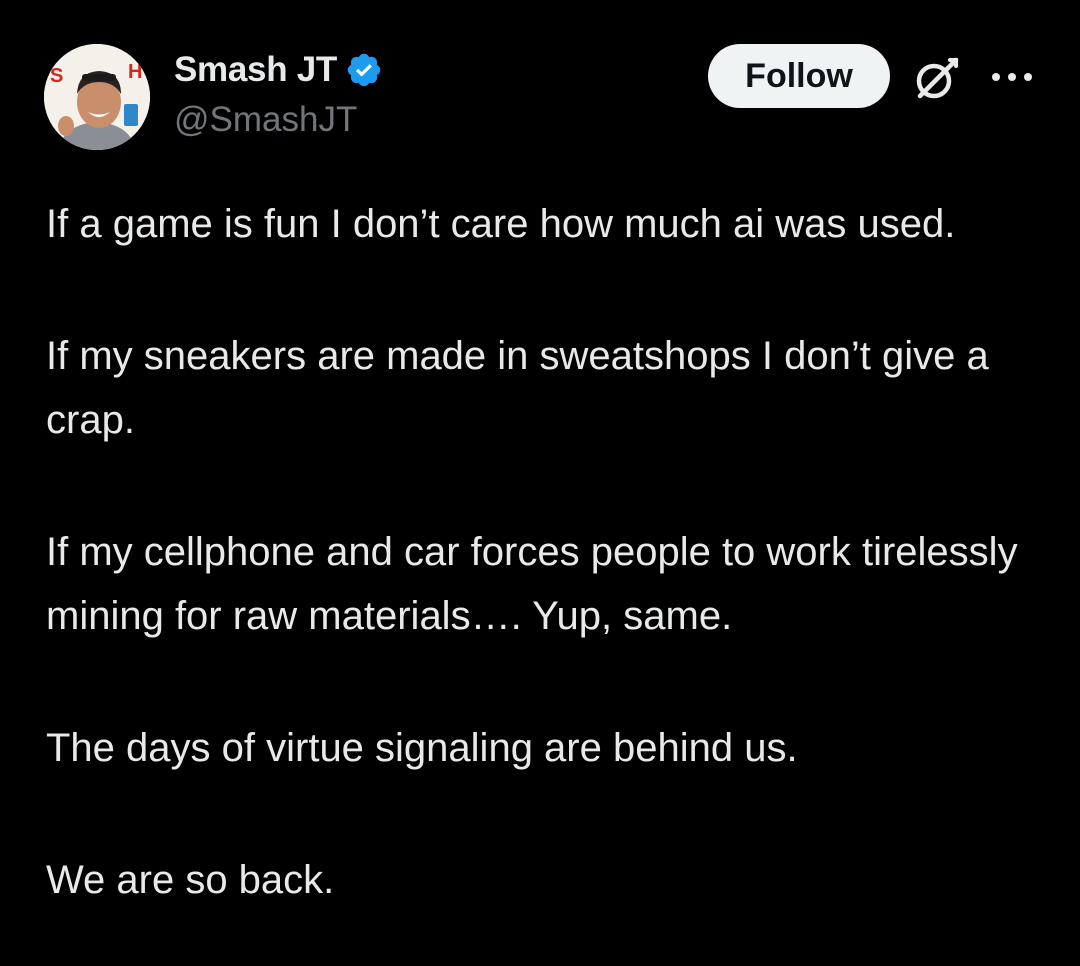  What do you see at coordinates (936, 78) in the screenshot?
I see `grok-icon` at bounding box center [936, 78].